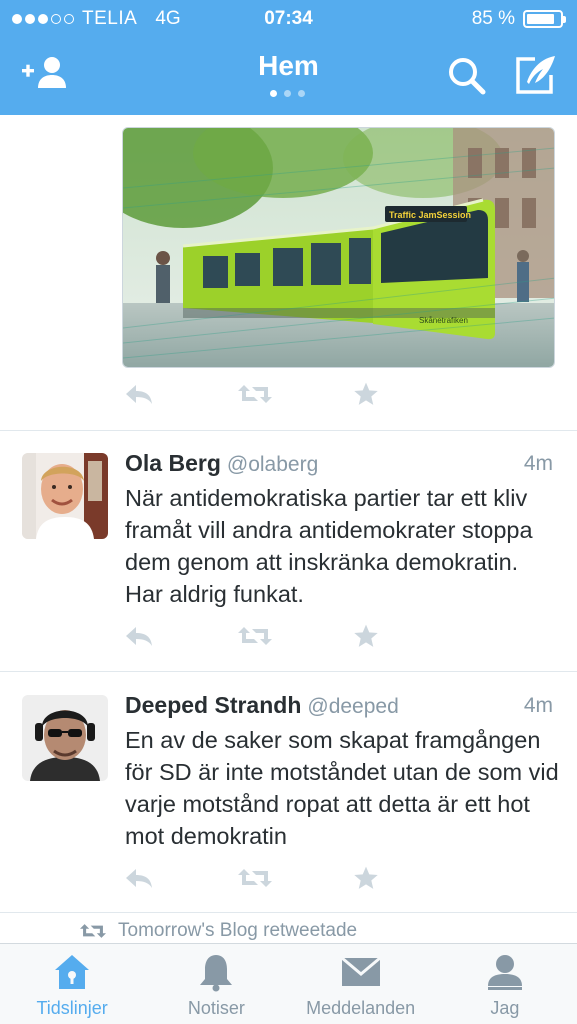 The height and width of the screenshot is (1024, 577). I want to click on envelope-icon, so click(360, 974).